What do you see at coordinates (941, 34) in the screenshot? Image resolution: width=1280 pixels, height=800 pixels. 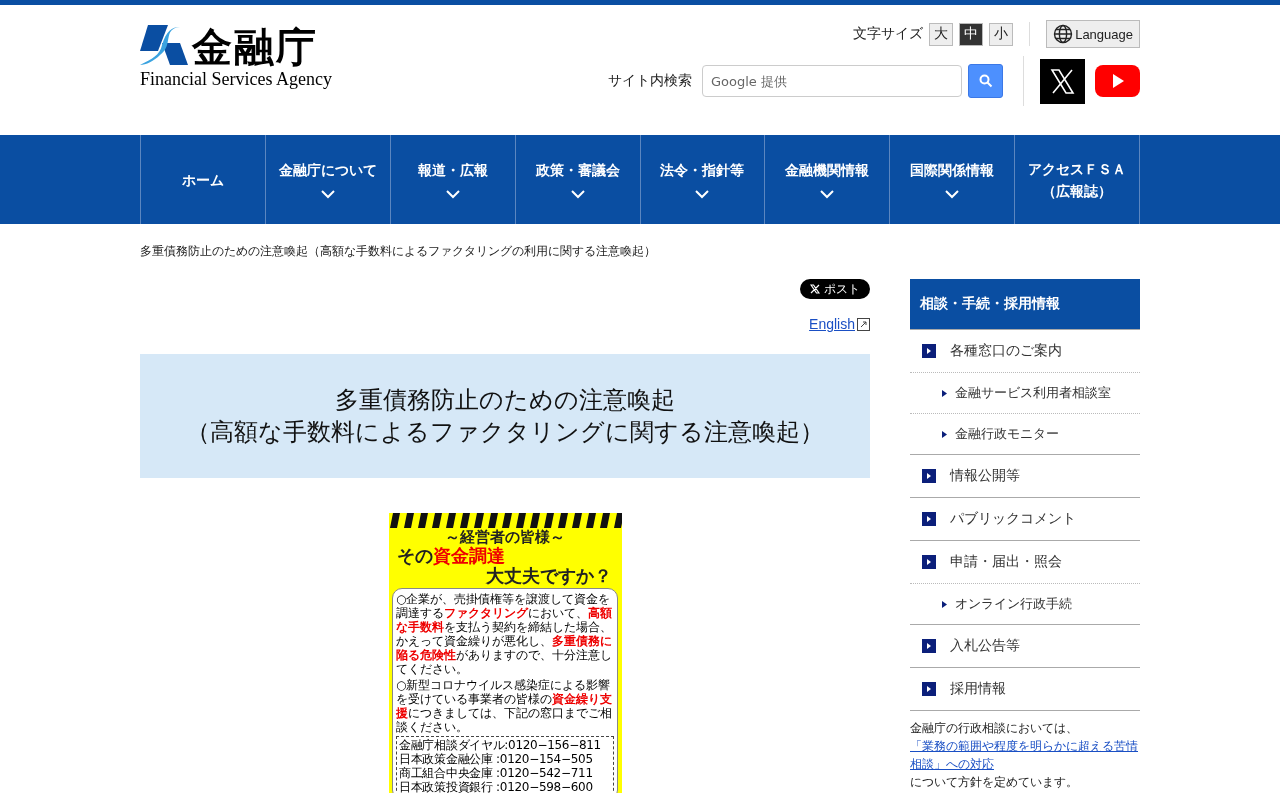 I see `font-size-button: 大` at bounding box center [941, 34].